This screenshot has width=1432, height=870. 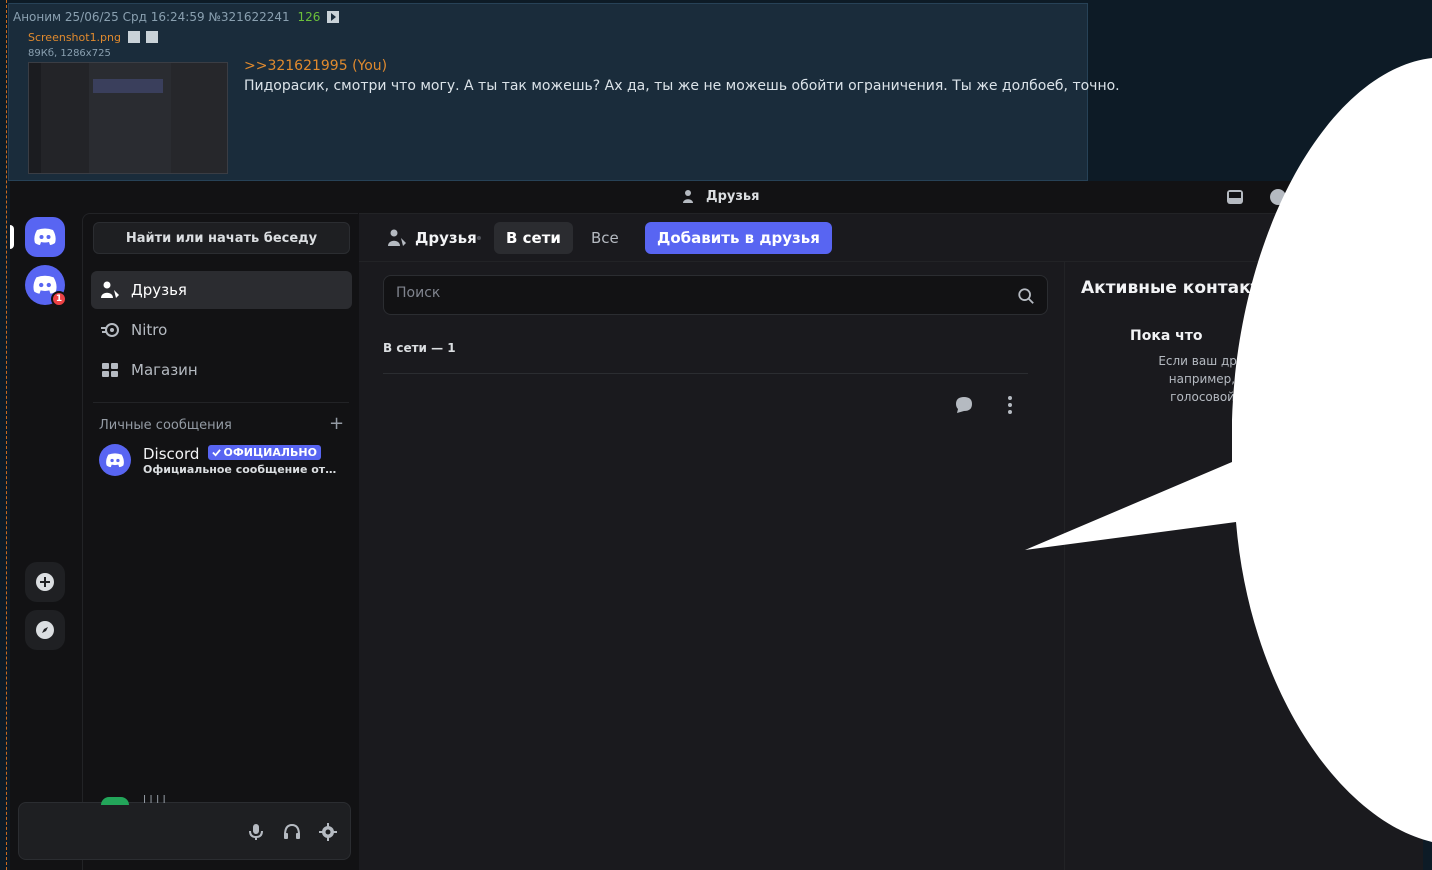 What do you see at coordinates (133, 37) in the screenshot?
I see `search-image-icon` at bounding box center [133, 37].